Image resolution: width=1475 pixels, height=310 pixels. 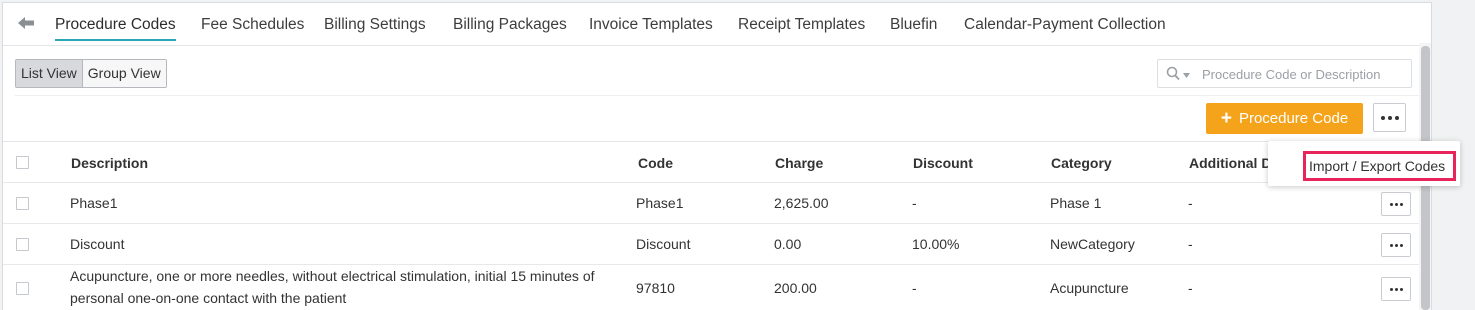 What do you see at coordinates (1089, 288) in the screenshot?
I see `row-category: Acupuncture` at bounding box center [1089, 288].